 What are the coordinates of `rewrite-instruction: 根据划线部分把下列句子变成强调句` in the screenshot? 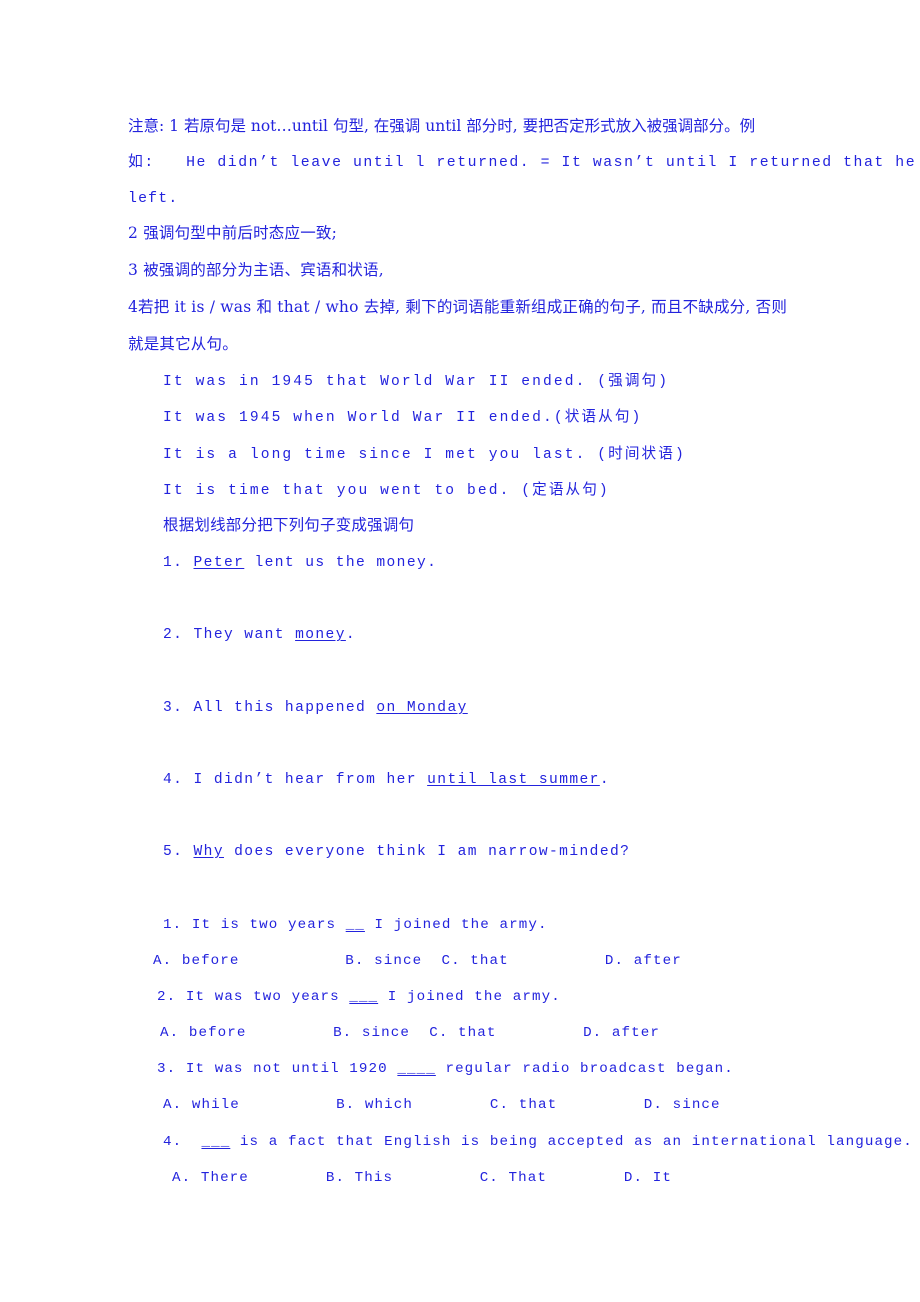 It's located at (289, 525).